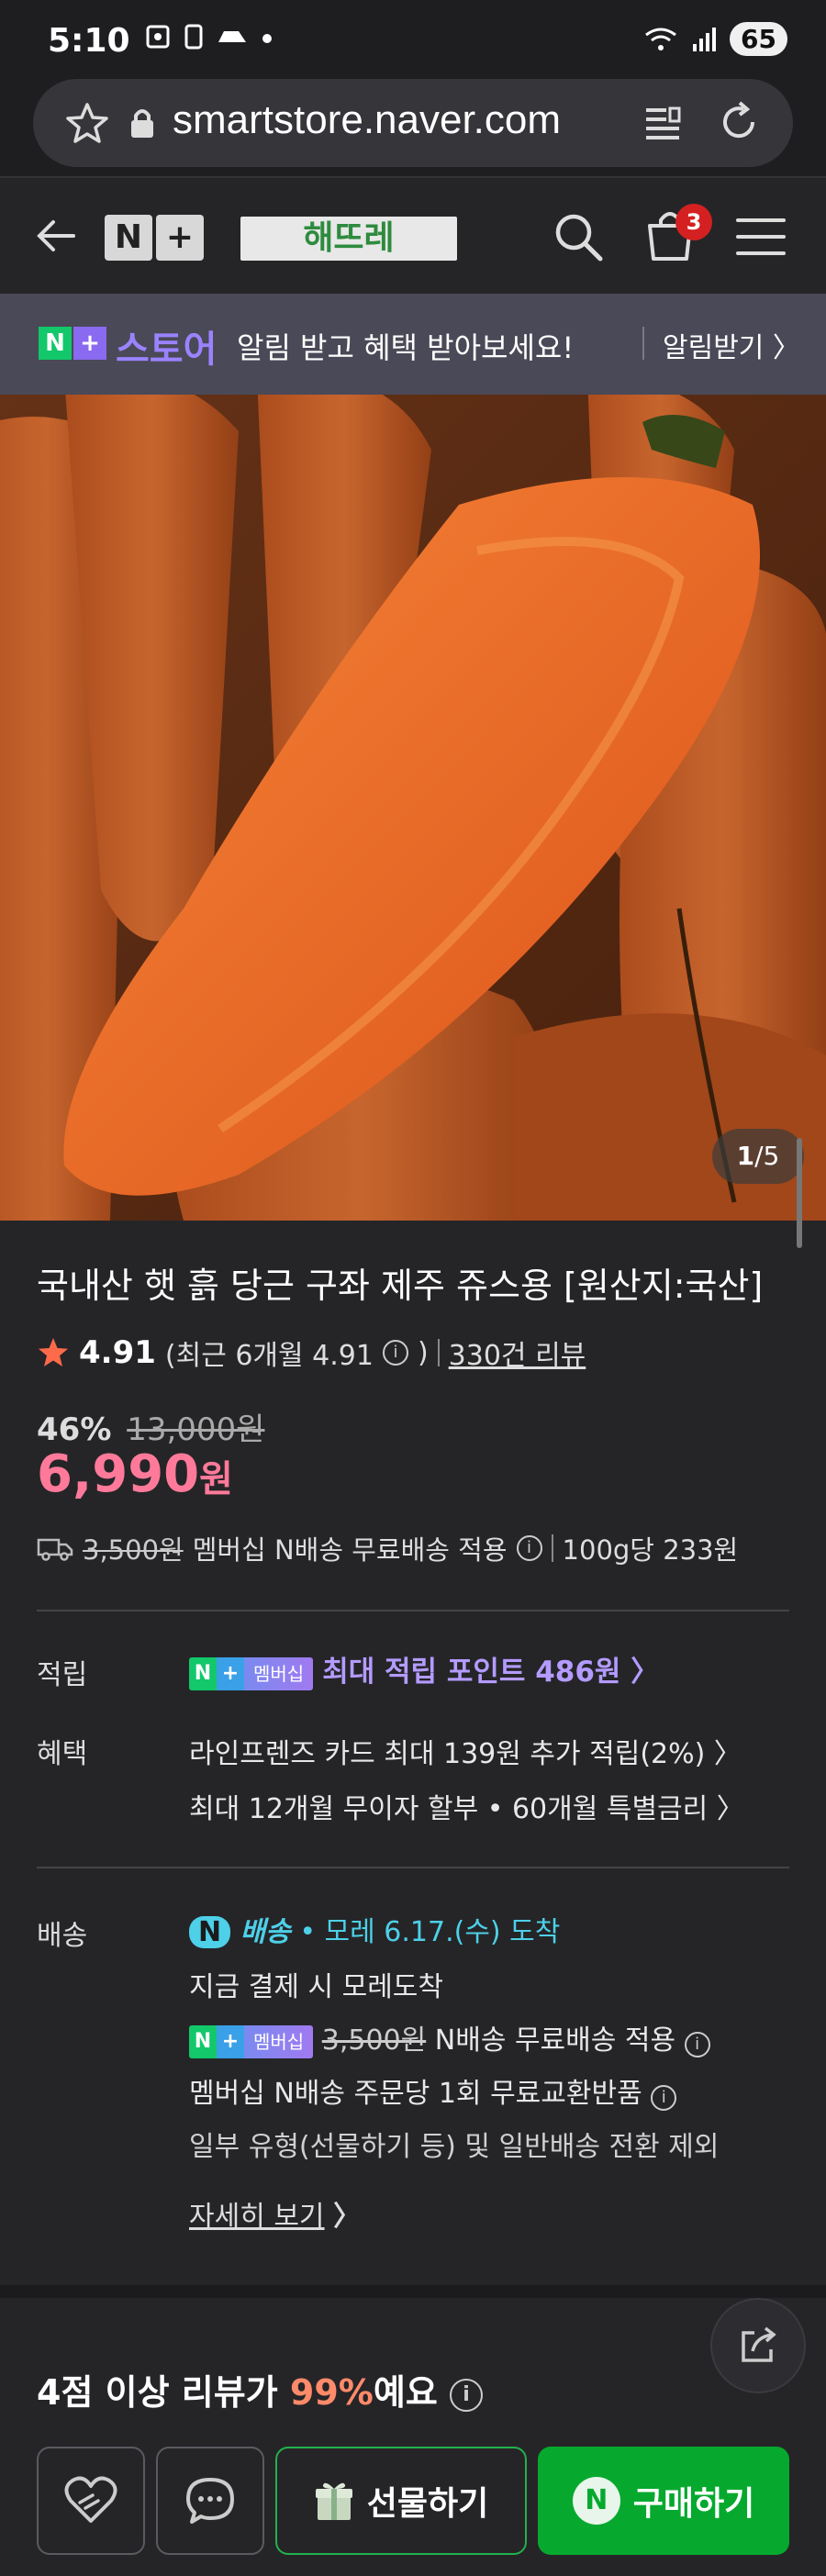  What do you see at coordinates (799, 1193) in the screenshot?
I see `scroll-indicator` at bounding box center [799, 1193].